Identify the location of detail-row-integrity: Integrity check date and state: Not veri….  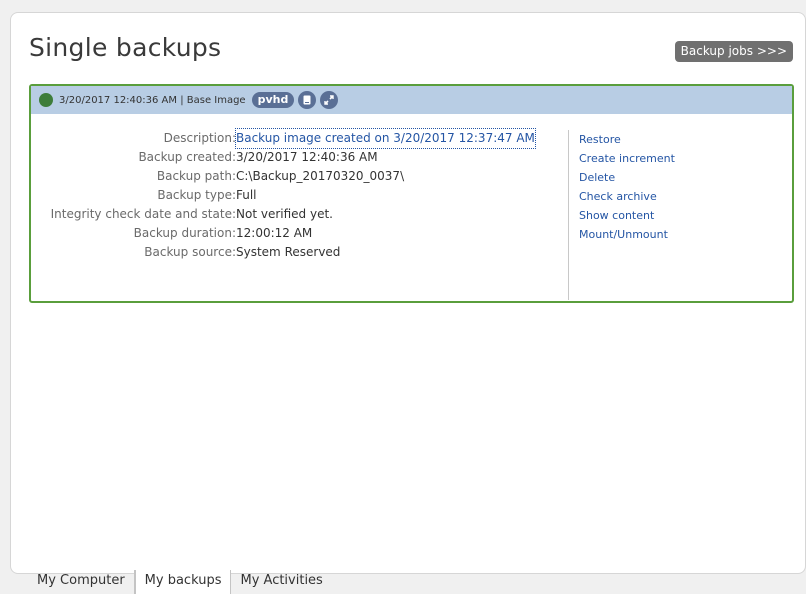
(283, 214).